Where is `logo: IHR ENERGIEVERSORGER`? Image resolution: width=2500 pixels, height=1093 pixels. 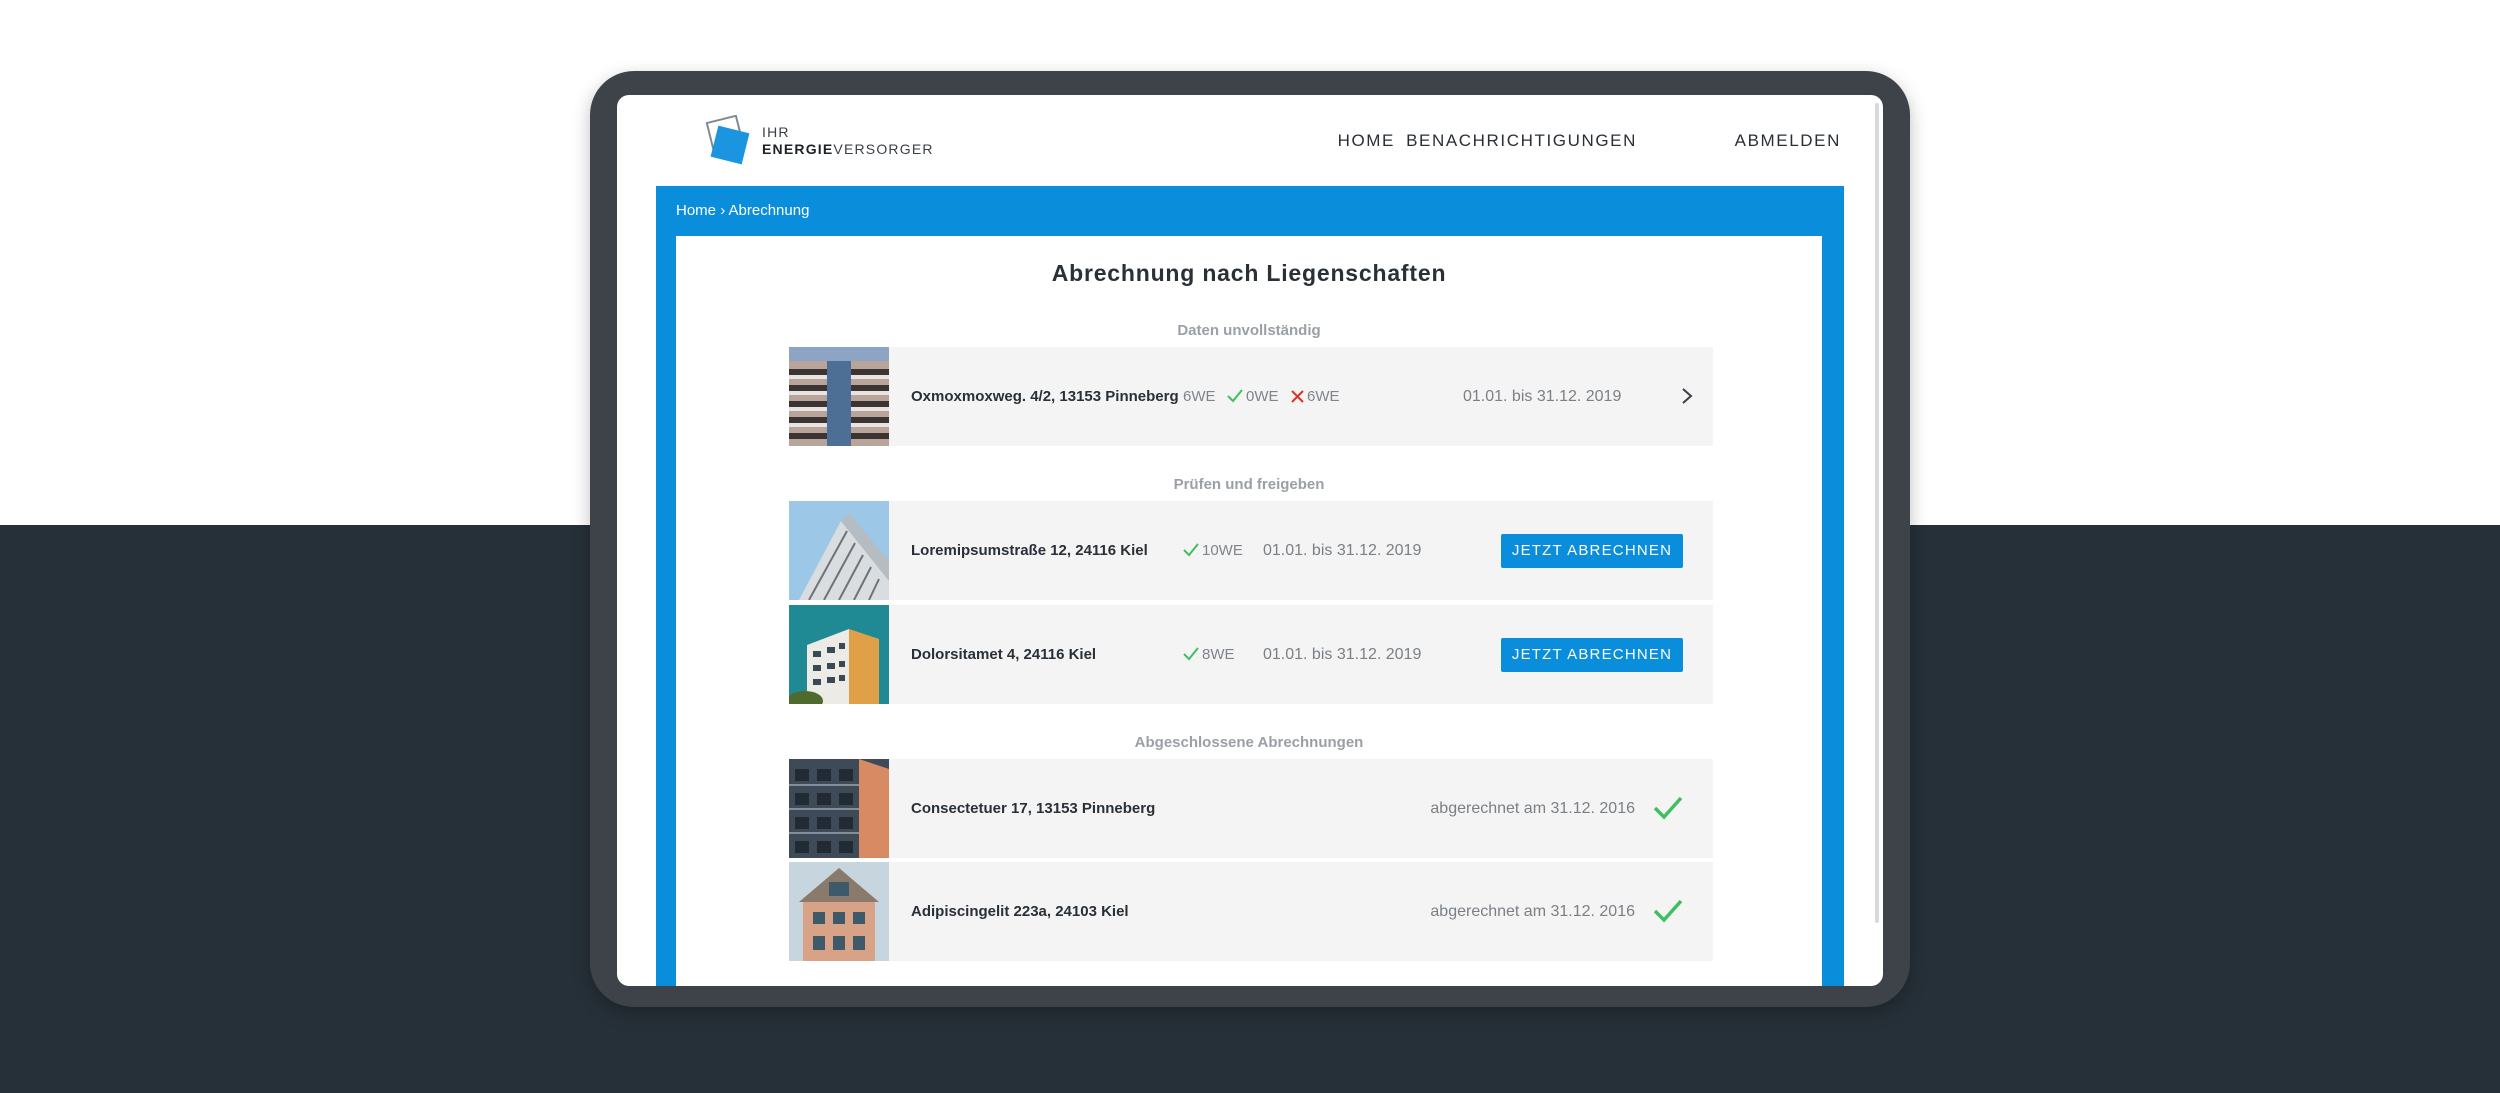
logo: IHR ENERGIEVERSORGER is located at coordinates (824, 142).